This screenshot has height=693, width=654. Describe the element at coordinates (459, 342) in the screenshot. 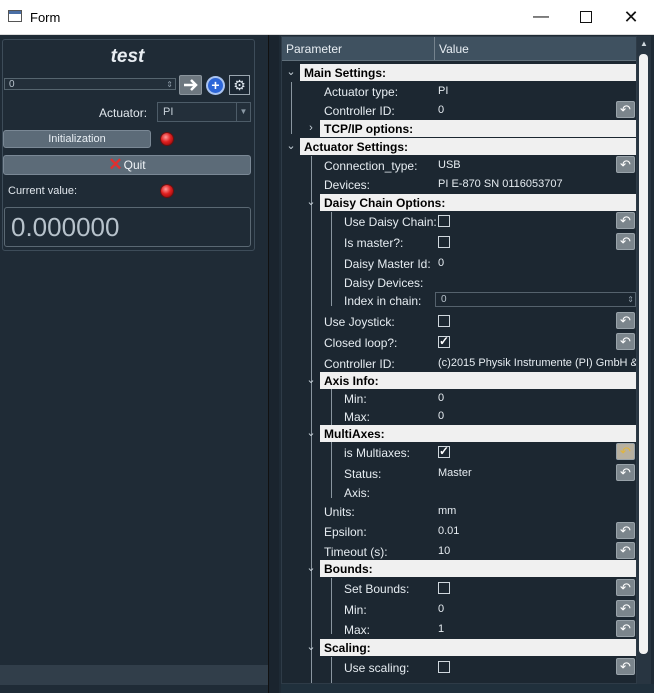

I see `param-closed-loop: Closed loop?: ↶` at that location.